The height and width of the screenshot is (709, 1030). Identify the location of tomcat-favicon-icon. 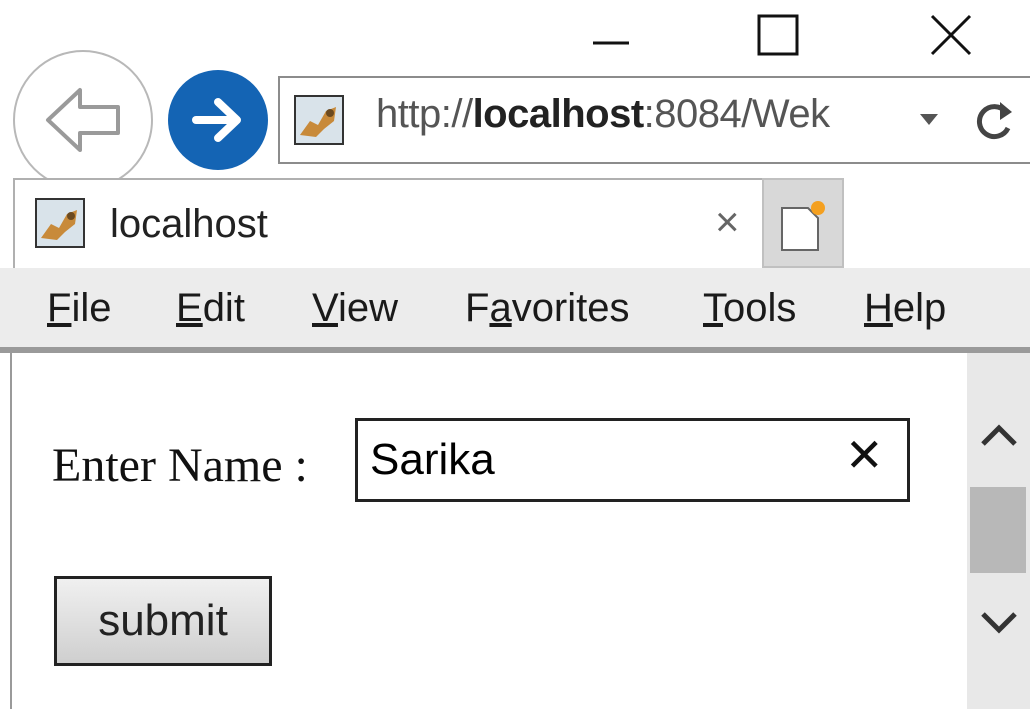
(319, 120).